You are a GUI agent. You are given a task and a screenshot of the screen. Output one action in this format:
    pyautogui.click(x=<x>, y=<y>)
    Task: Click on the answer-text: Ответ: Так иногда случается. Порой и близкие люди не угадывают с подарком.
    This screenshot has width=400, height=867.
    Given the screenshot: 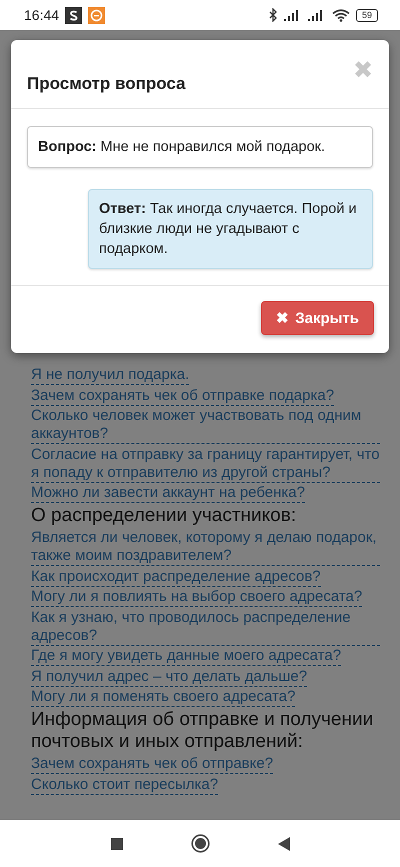 What is the action you would take?
    pyautogui.click(x=230, y=229)
    